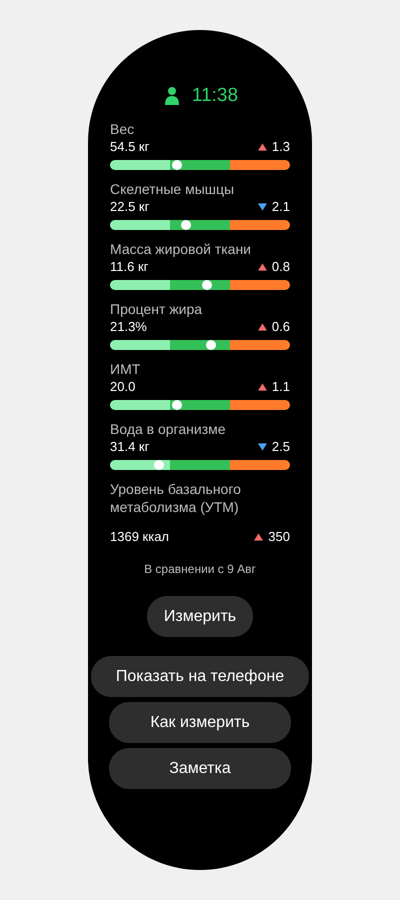 Image resolution: width=400 pixels, height=900 pixels. Describe the element at coordinates (130, 447) in the screenshot. I see `metric-value: 31.4 кг` at that location.